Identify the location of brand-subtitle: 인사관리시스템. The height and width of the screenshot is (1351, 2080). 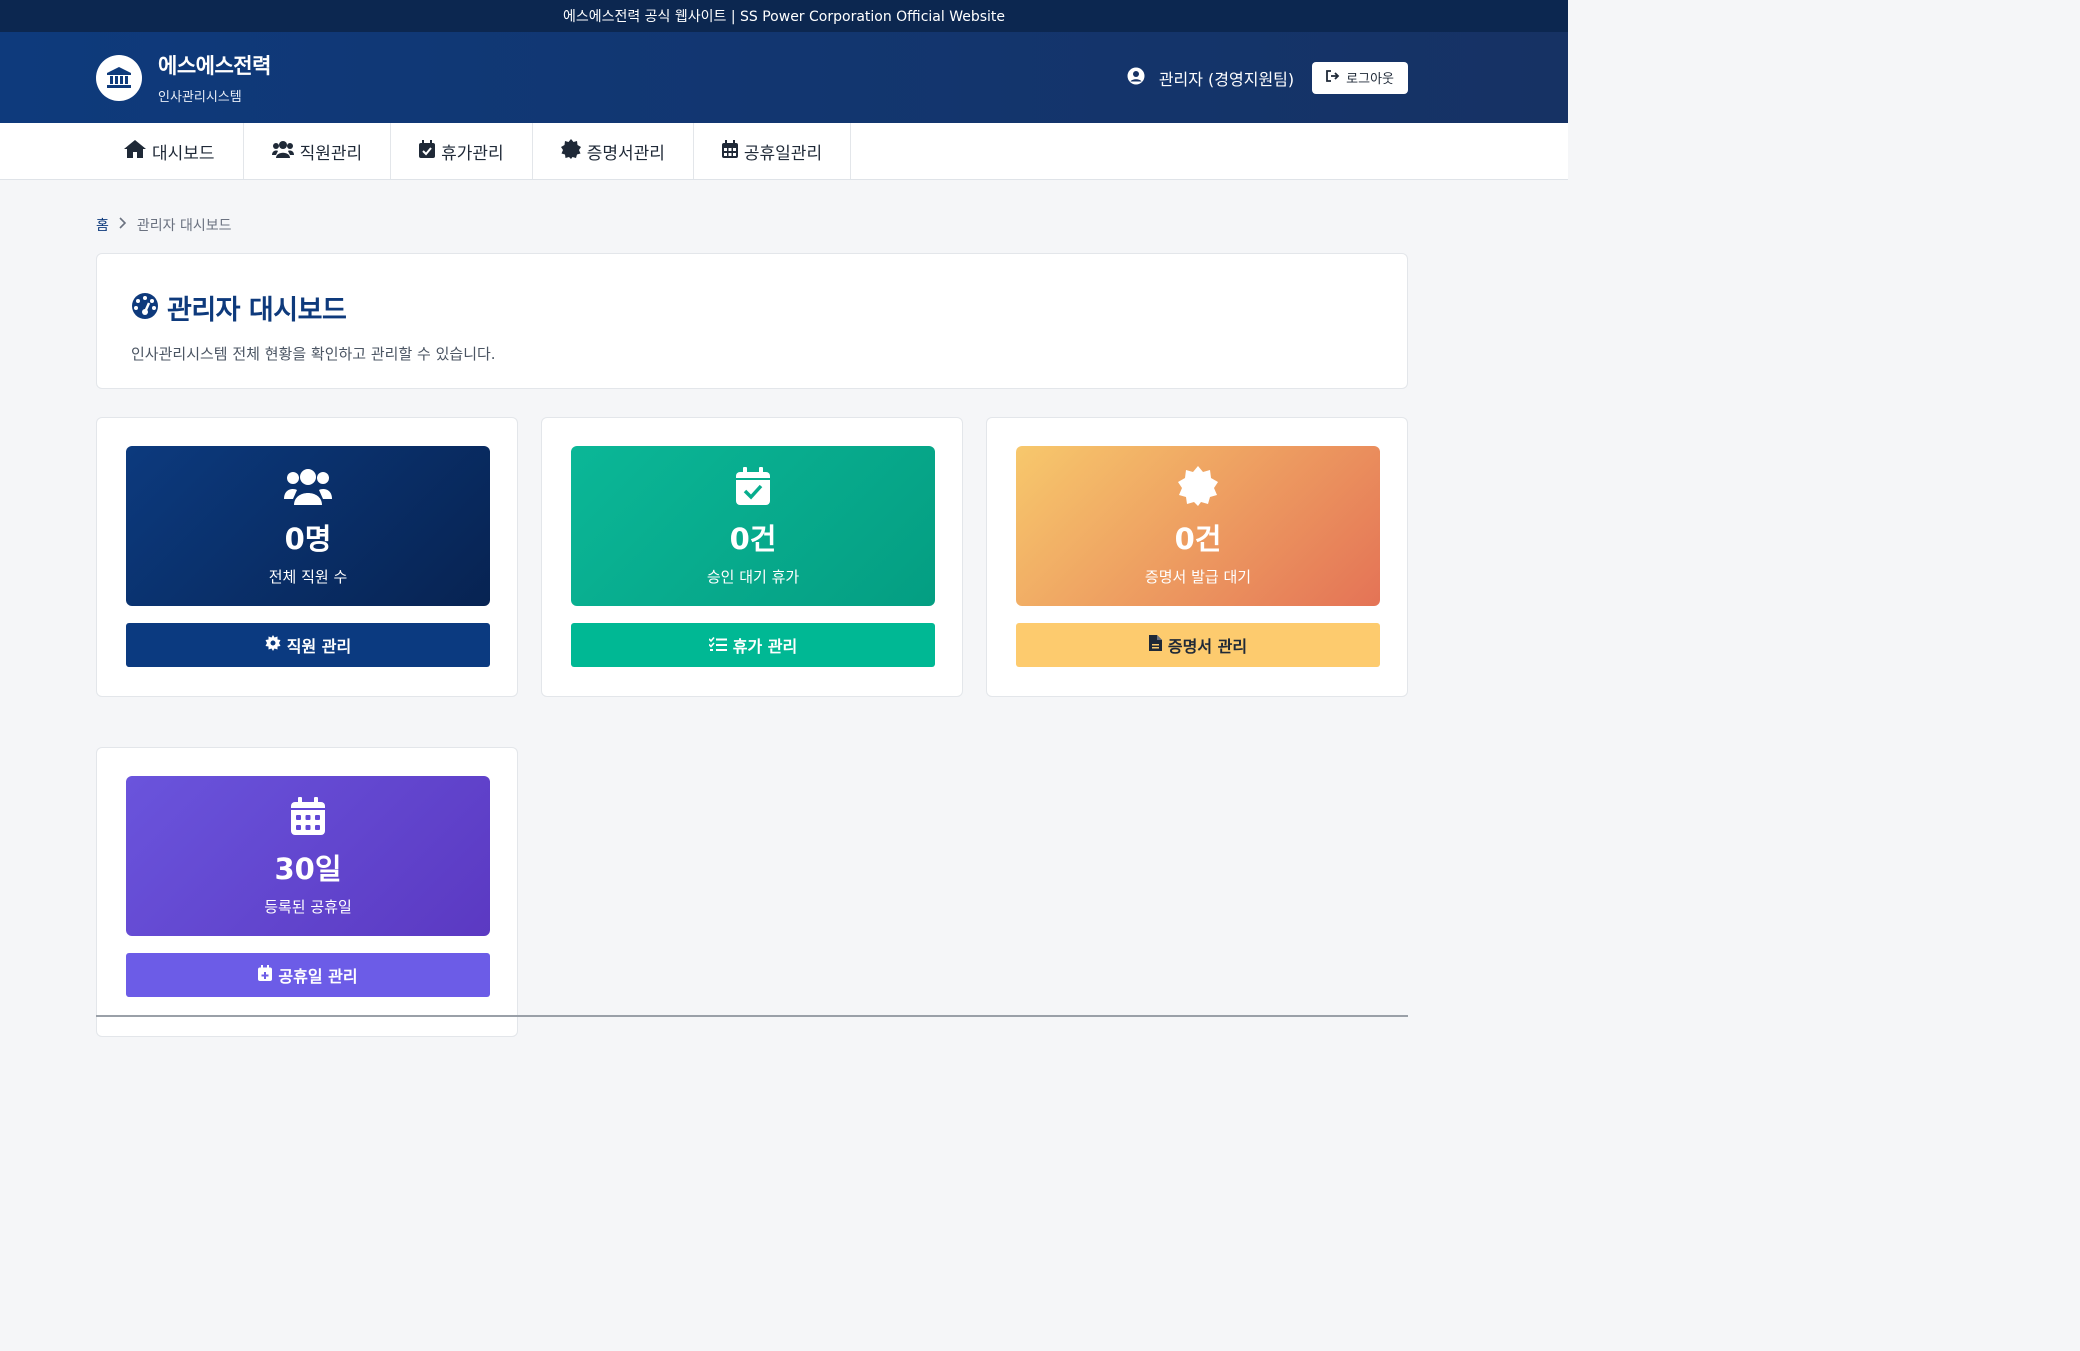
(200, 97).